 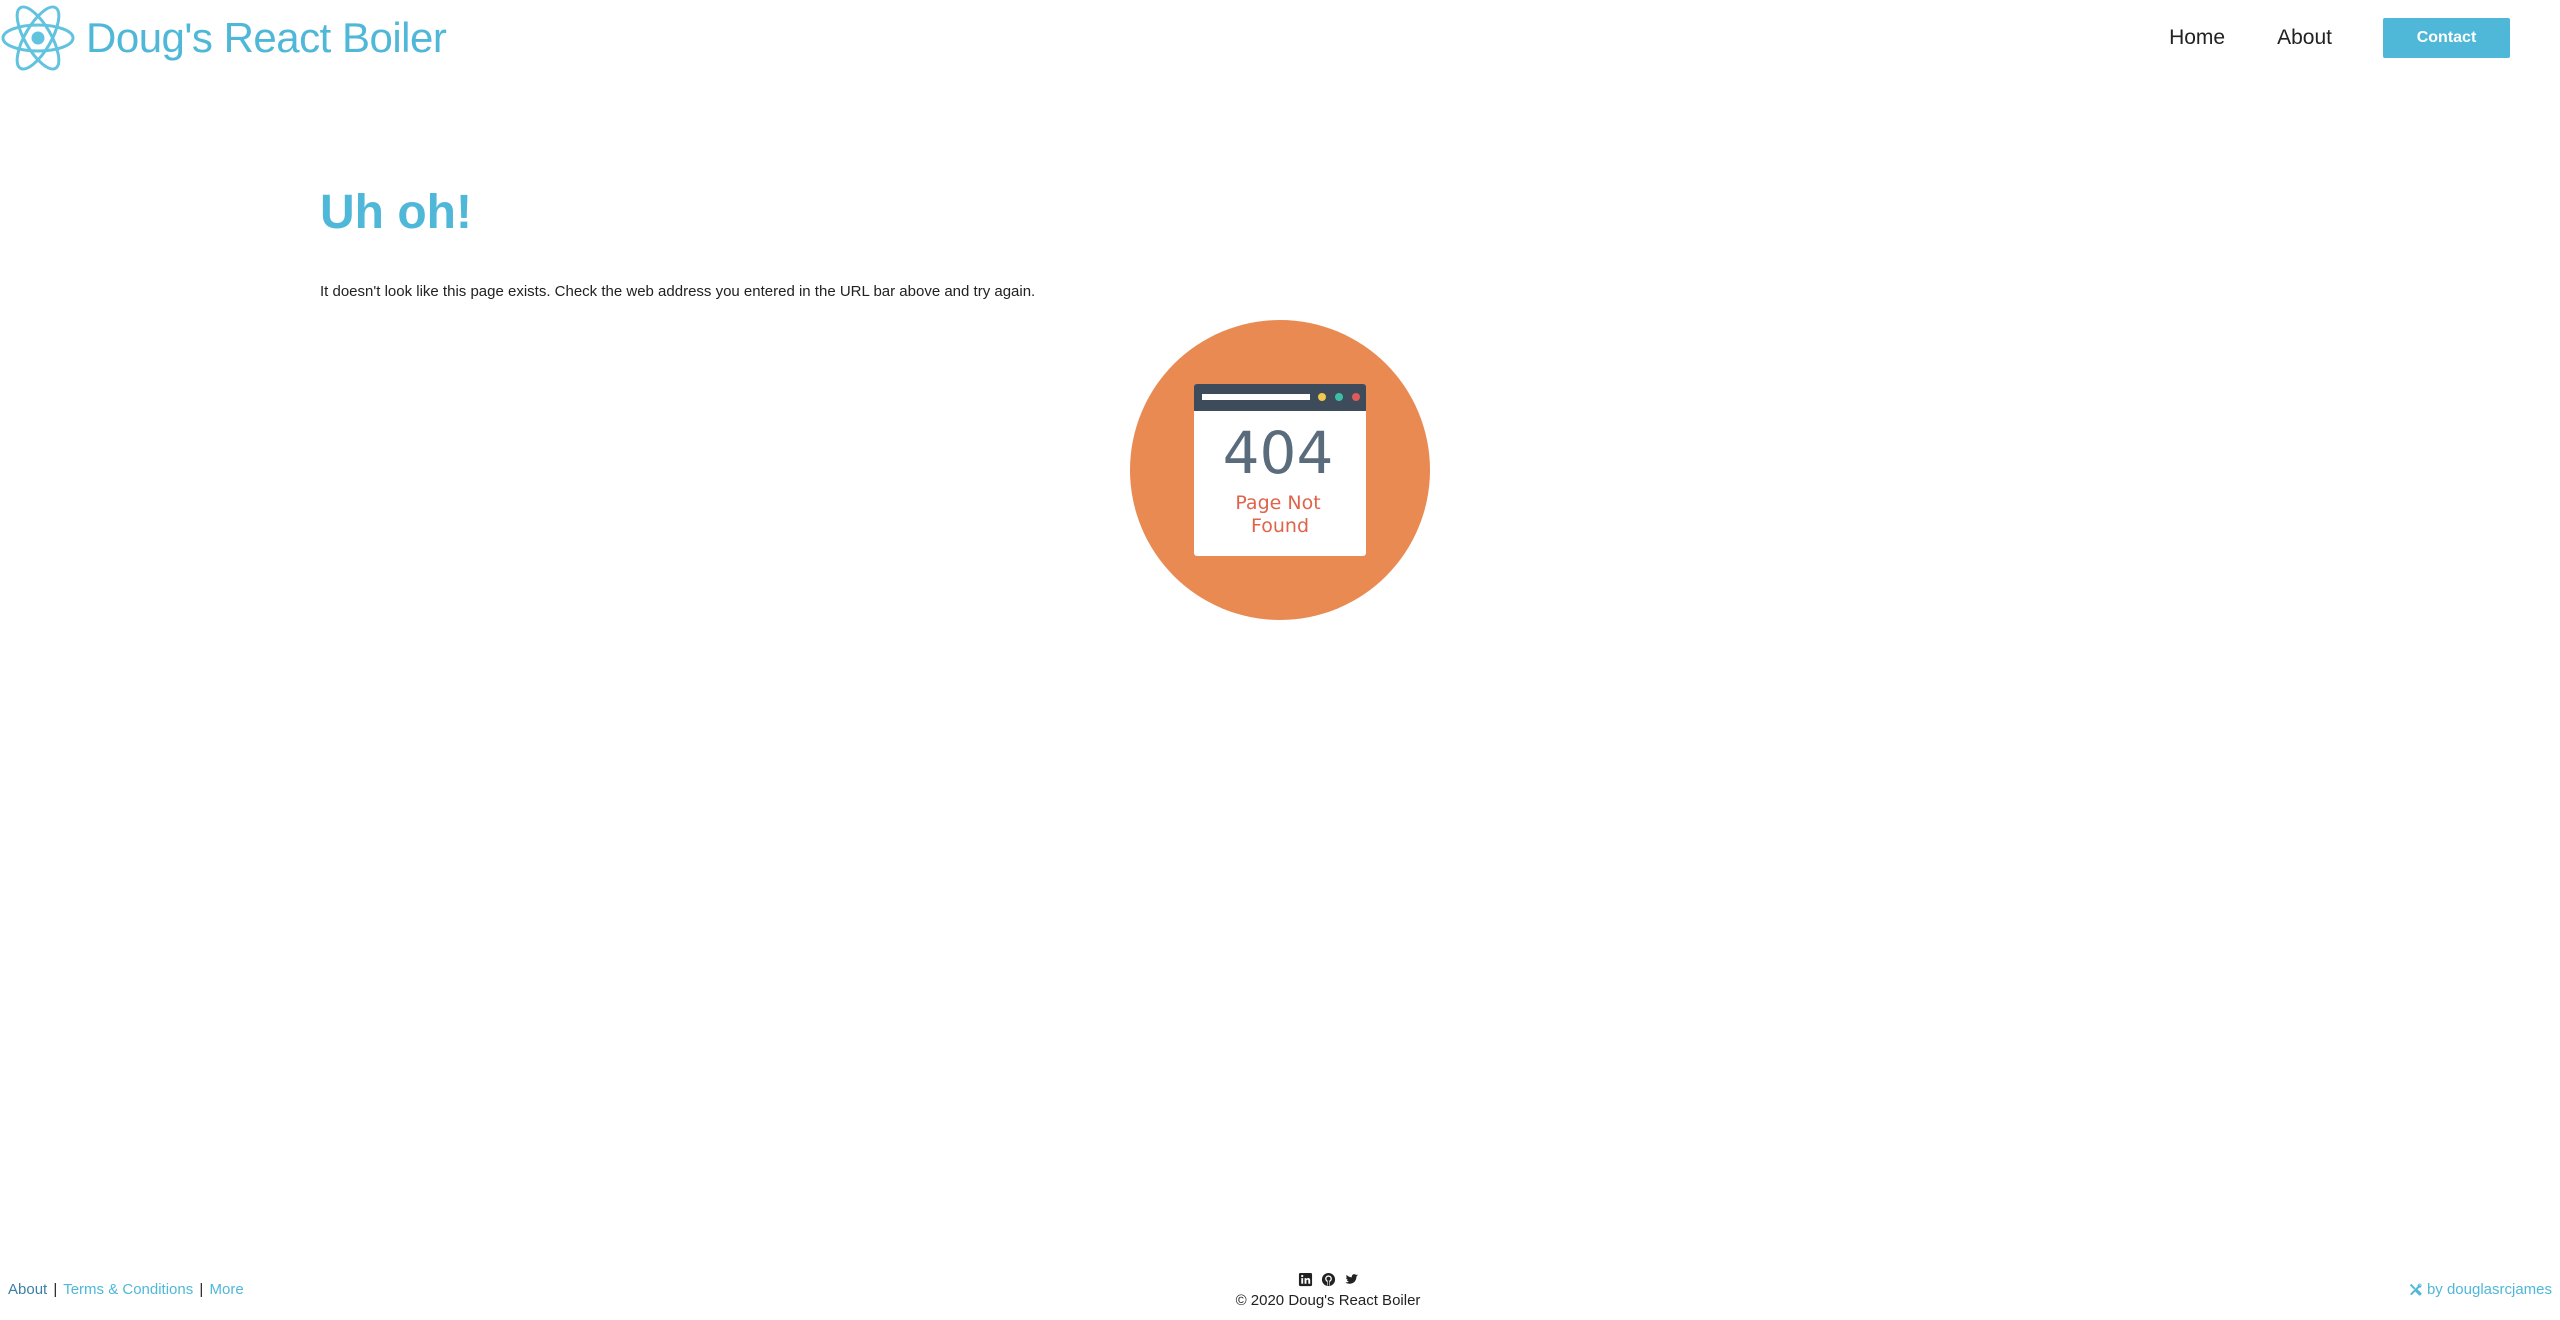 I want to click on browser-dot-red-icon, so click(x=1356, y=397).